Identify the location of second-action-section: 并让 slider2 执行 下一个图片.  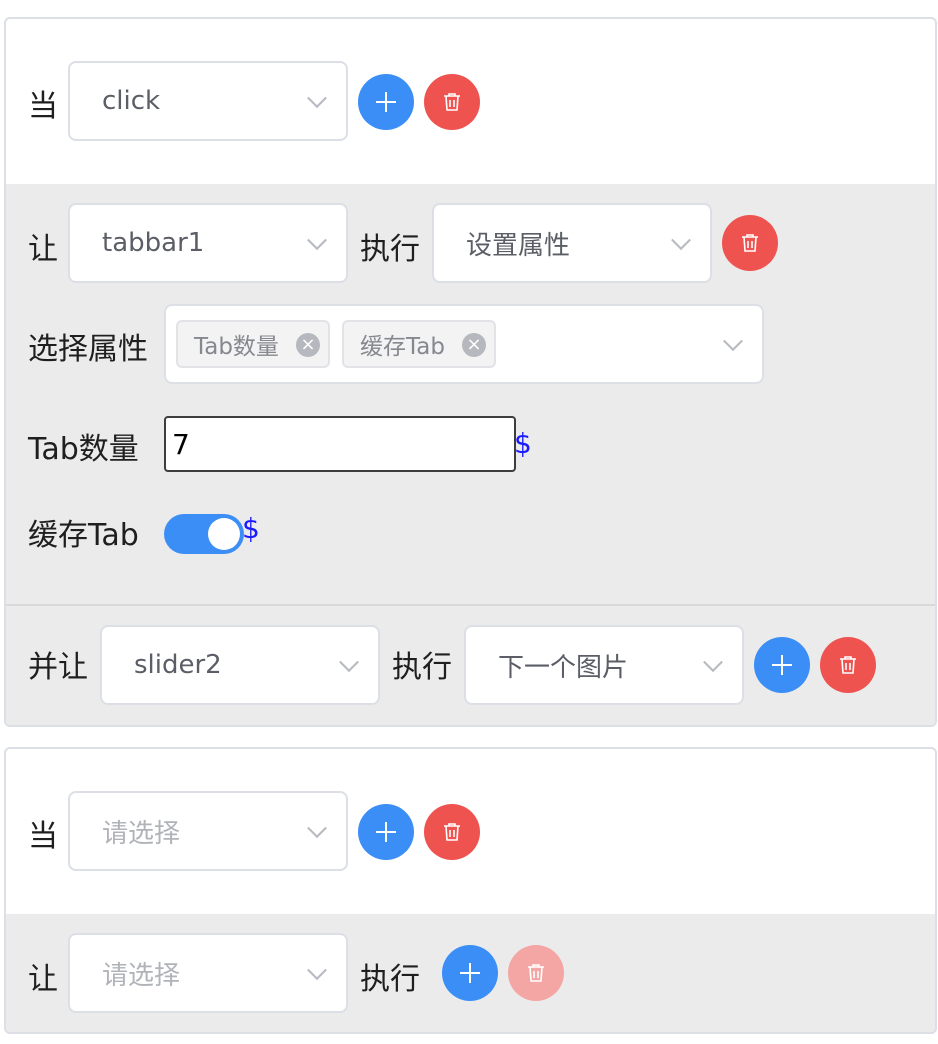
(470, 665).